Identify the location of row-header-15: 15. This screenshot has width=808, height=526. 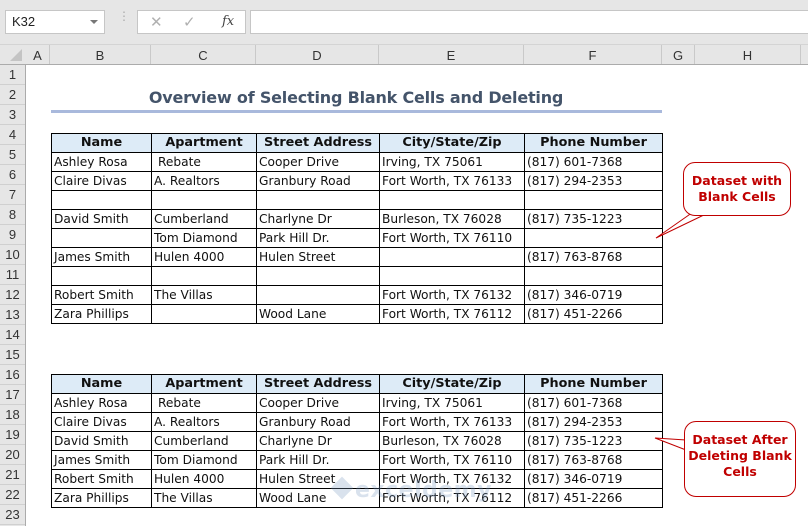
(12, 355).